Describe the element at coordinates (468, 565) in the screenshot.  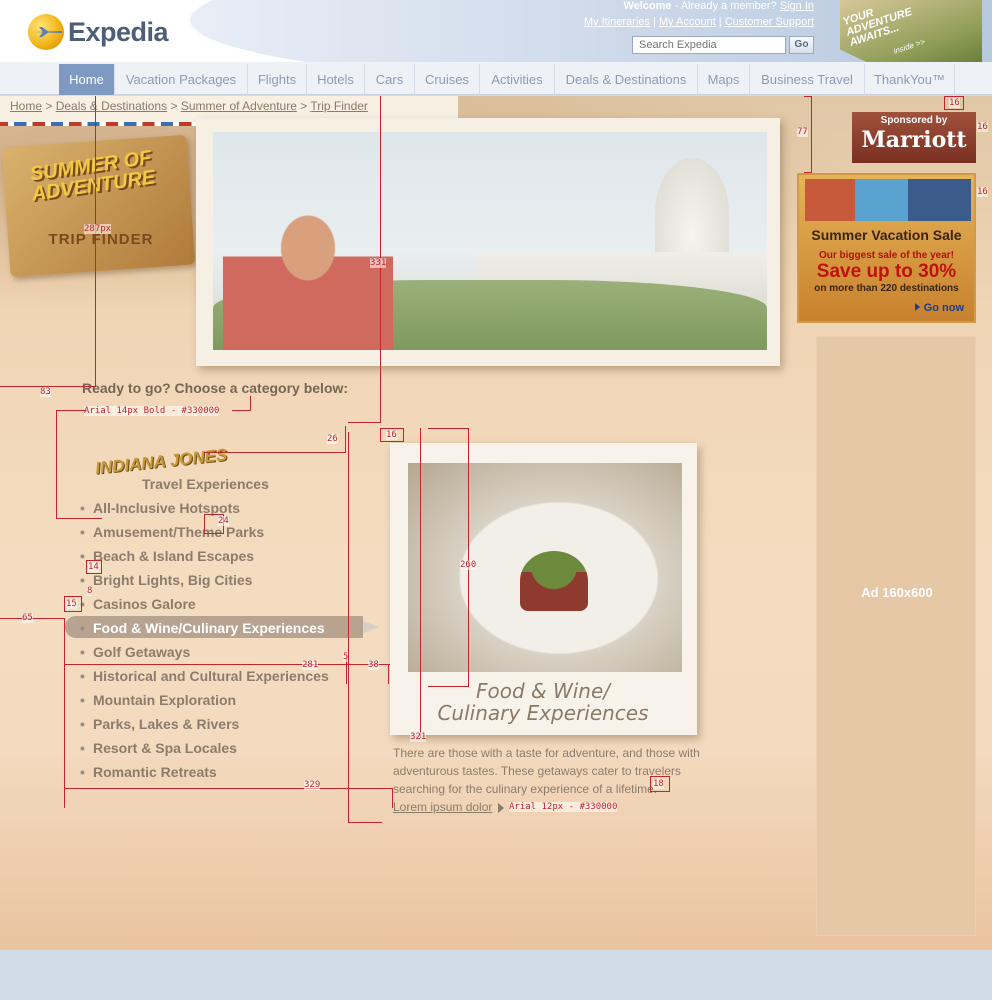
I see `spec-260: 260` at that location.